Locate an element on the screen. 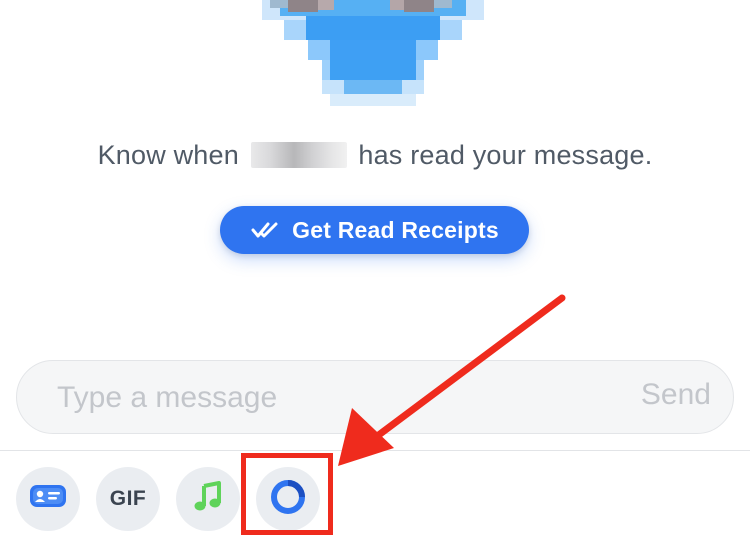 The height and width of the screenshot is (547, 750). redacted-contact-name is located at coordinates (298, 155).